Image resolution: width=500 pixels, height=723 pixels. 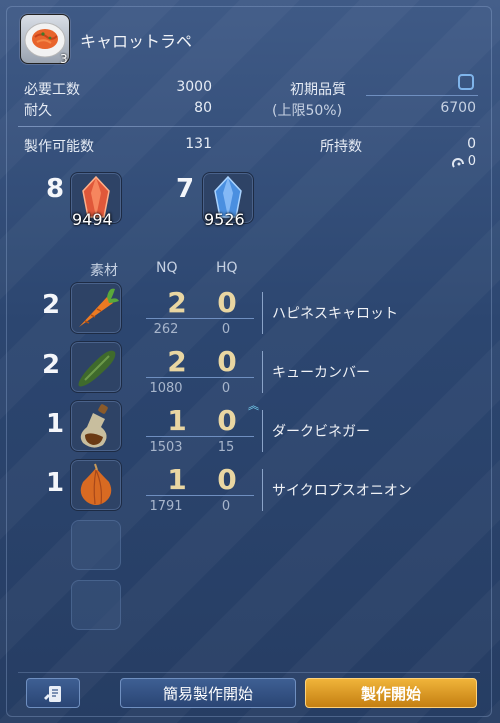 What do you see at coordinates (99, 307) in the screenshot?
I see `carrot-icon` at bounding box center [99, 307].